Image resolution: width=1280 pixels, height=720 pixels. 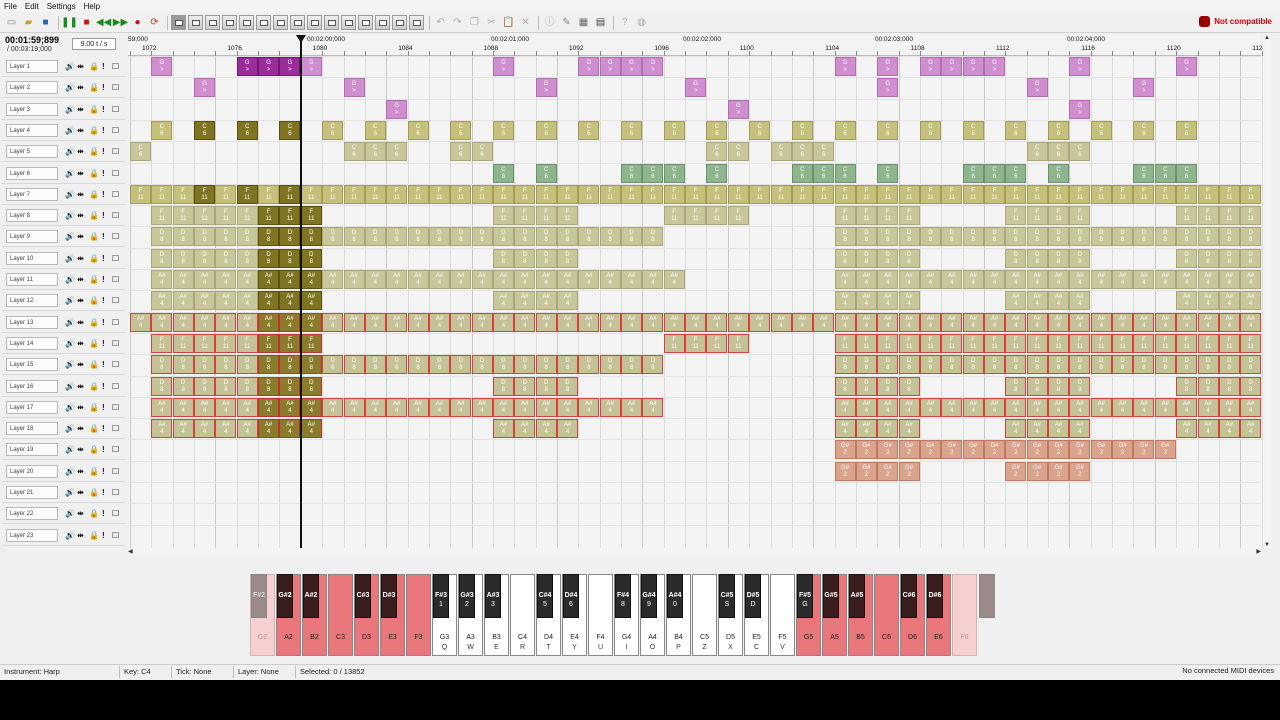 What do you see at coordinates (675, 596) in the screenshot?
I see `piano-black-key: A#4 0` at bounding box center [675, 596].